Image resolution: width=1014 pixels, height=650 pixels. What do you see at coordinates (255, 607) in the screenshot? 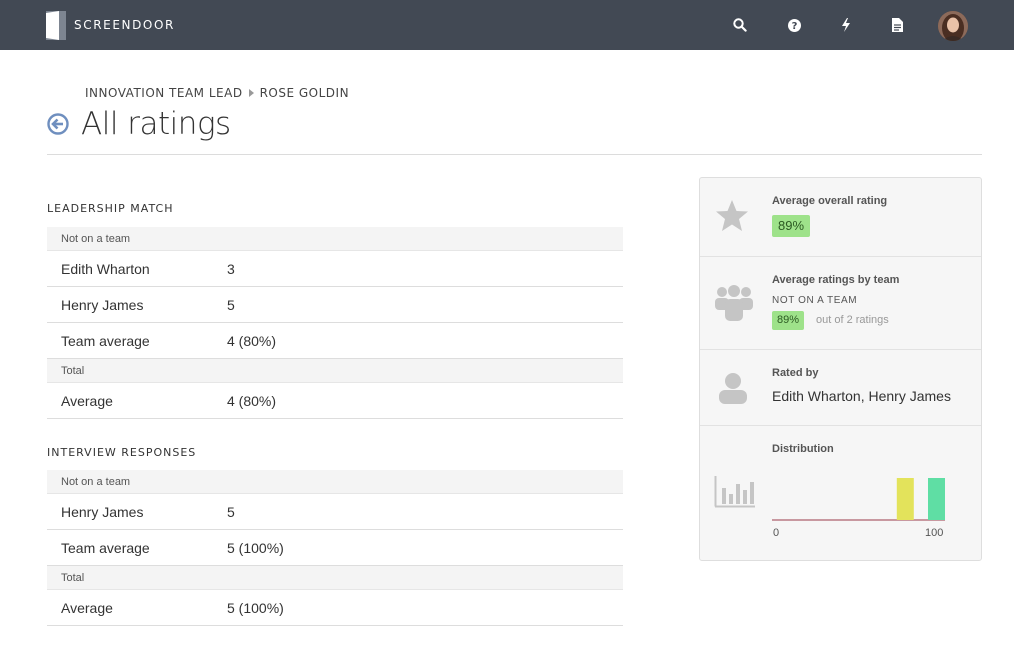
I see `average-value: 5 (100%)` at bounding box center [255, 607].